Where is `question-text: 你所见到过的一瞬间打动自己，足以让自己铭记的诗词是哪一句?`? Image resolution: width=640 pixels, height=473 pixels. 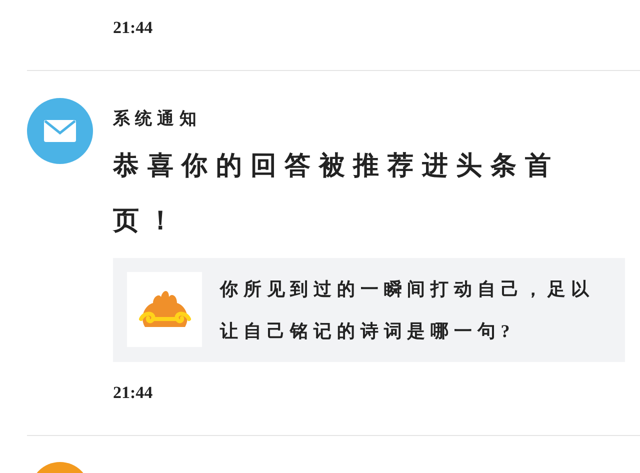 question-text: 你所见到过的一瞬间打动自己，足以让自己铭记的诗词是哪一句? is located at coordinates (408, 310).